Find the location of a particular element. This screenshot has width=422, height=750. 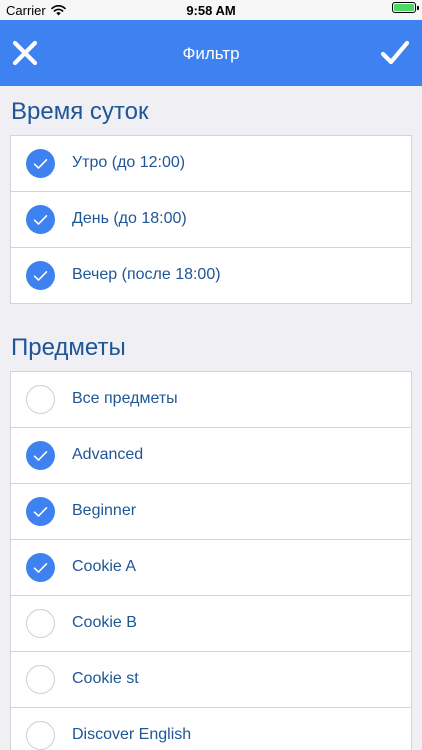

status-right is located at coordinates (405, 7).